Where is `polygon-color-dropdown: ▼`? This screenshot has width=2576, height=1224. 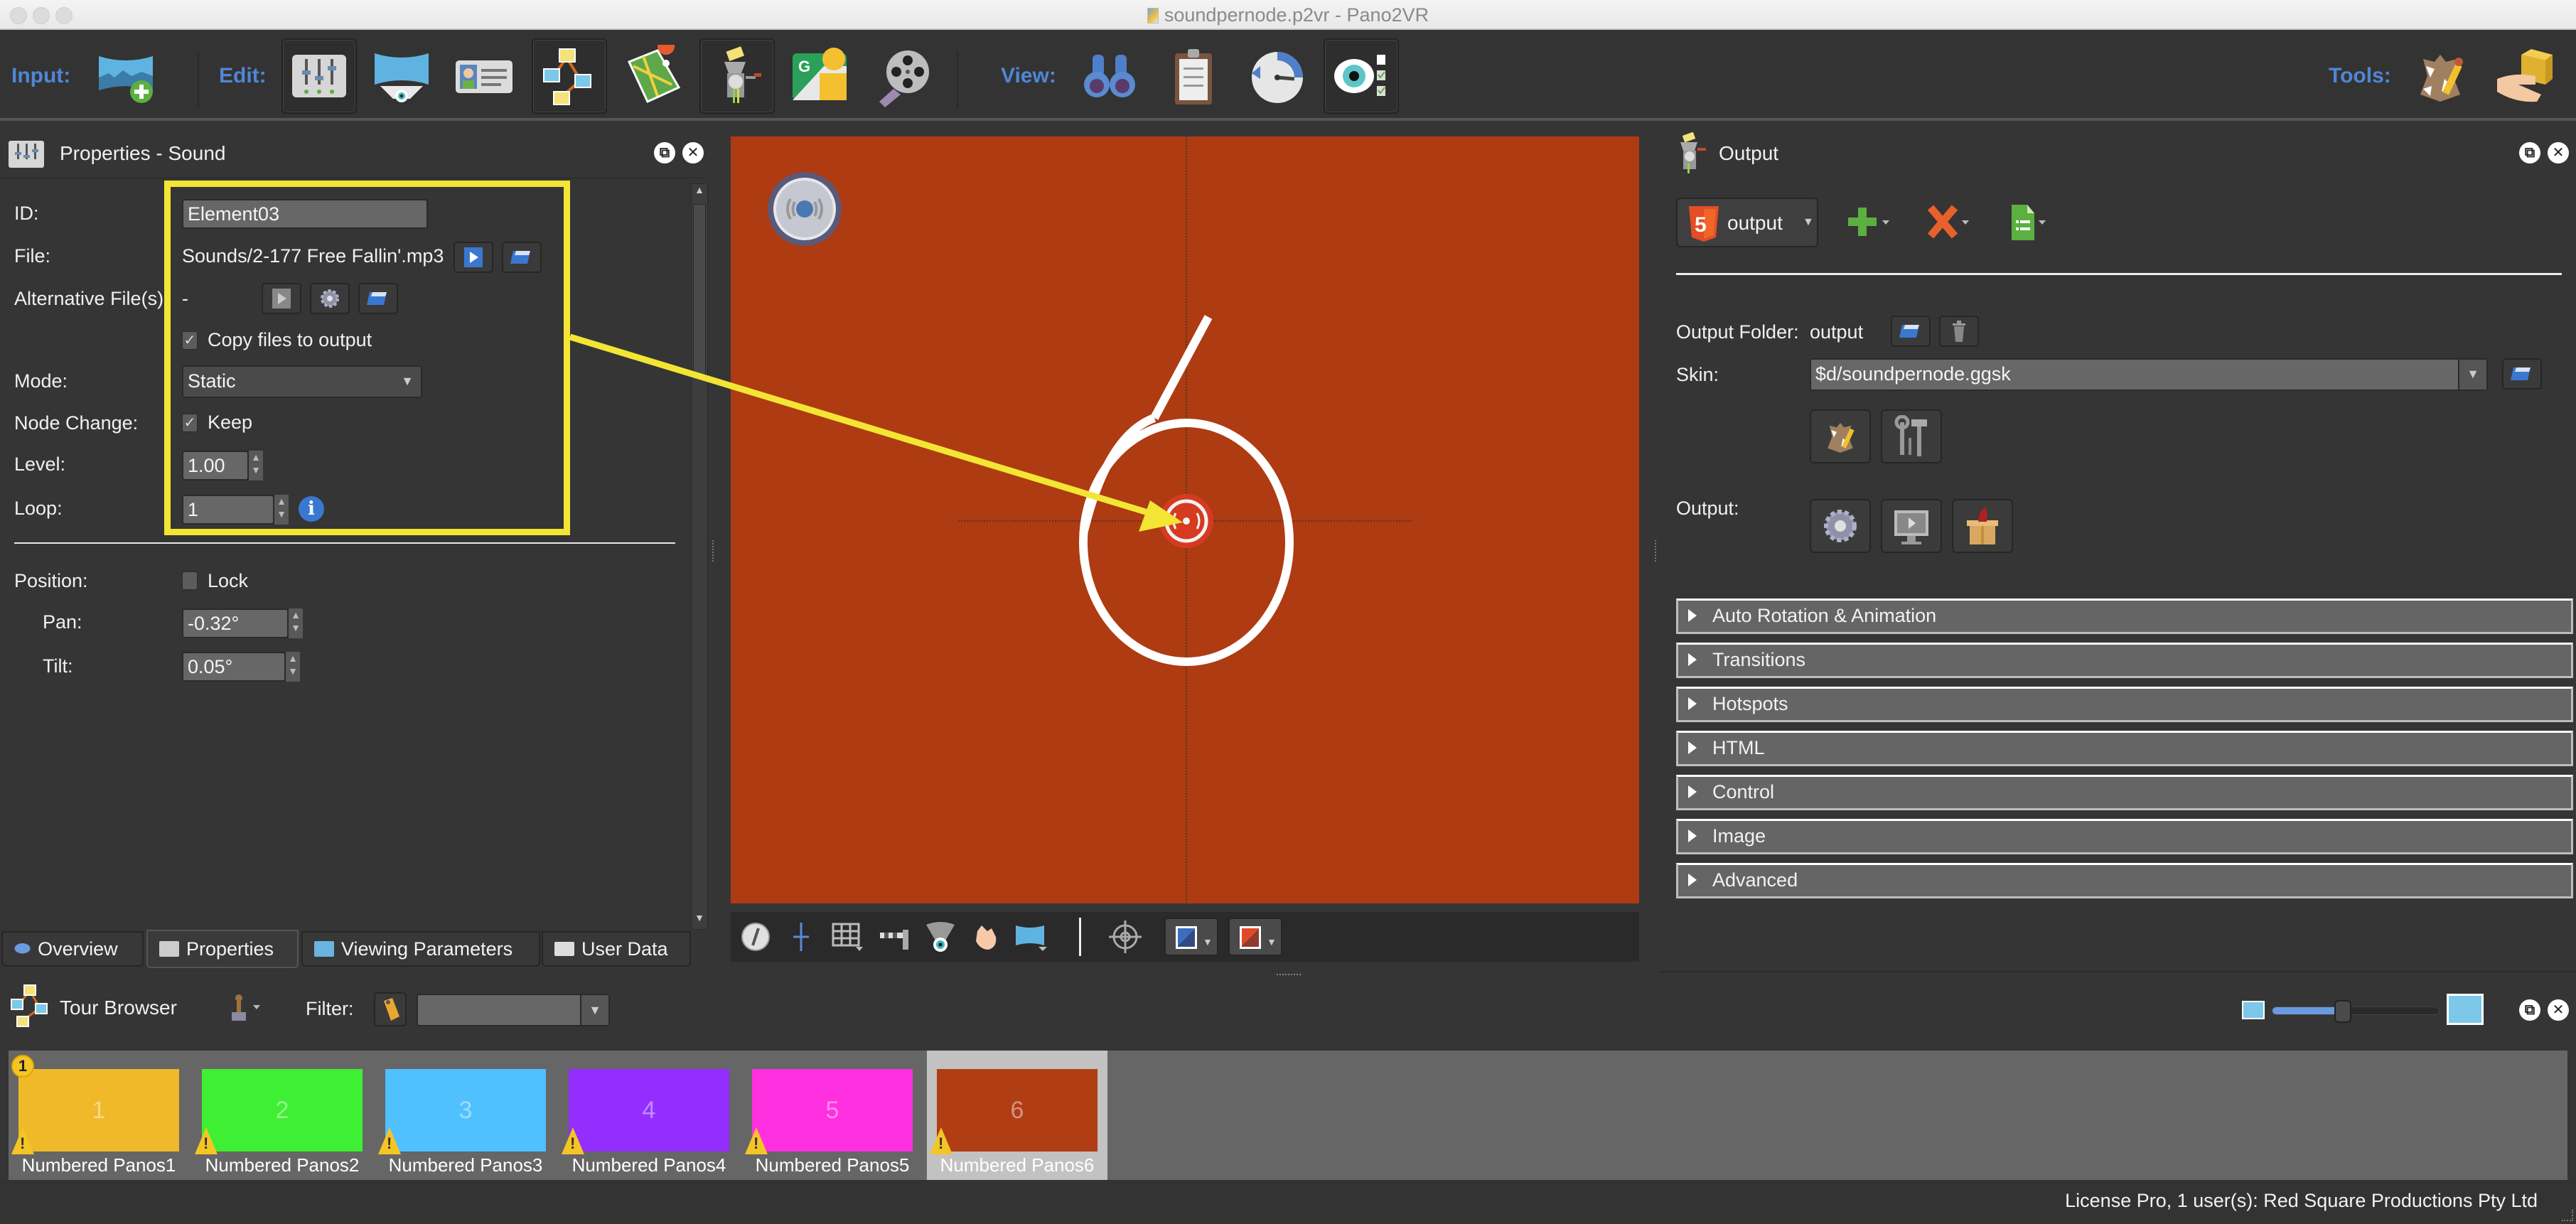
polygon-color-dropdown: ▼ is located at coordinates (1255, 937).